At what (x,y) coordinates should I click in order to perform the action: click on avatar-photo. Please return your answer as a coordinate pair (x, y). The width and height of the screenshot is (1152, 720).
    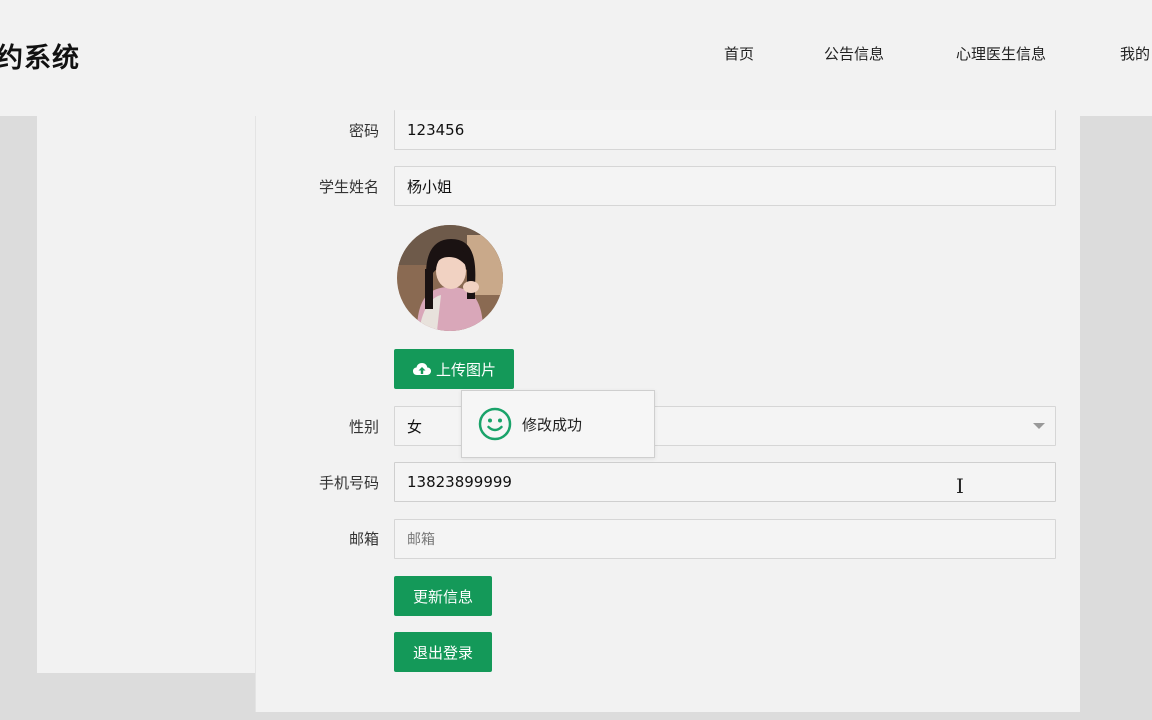
    Looking at the image, I should click on (450, 278).